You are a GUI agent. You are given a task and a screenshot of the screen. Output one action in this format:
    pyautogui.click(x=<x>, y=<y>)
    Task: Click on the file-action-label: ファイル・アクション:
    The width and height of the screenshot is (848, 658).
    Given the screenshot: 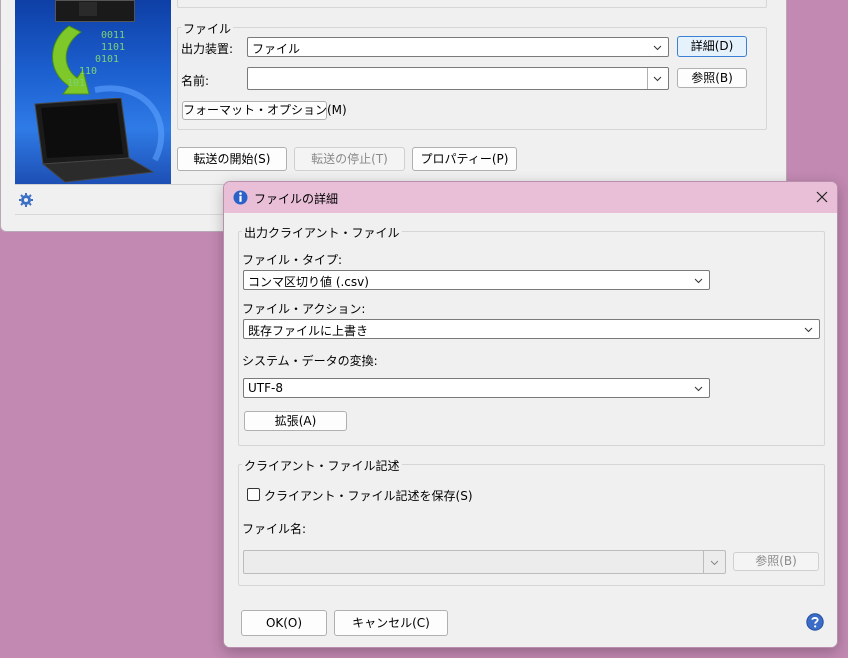 What is the action you would take?
    pyautogui.click(x=304, y=309)
    